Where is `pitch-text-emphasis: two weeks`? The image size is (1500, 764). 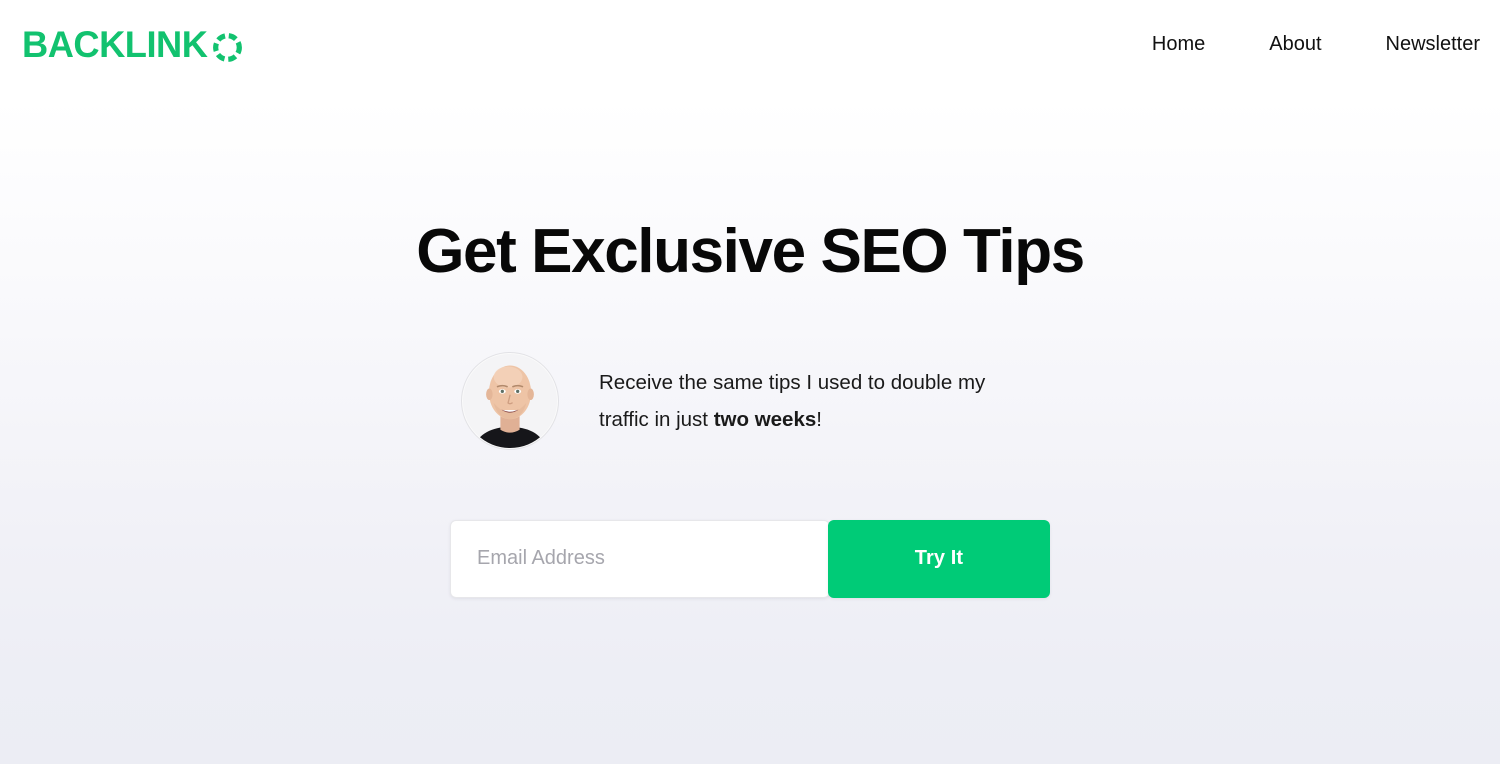
pitch-text-emphasis: two weeks is located at coordinates (765, 419).